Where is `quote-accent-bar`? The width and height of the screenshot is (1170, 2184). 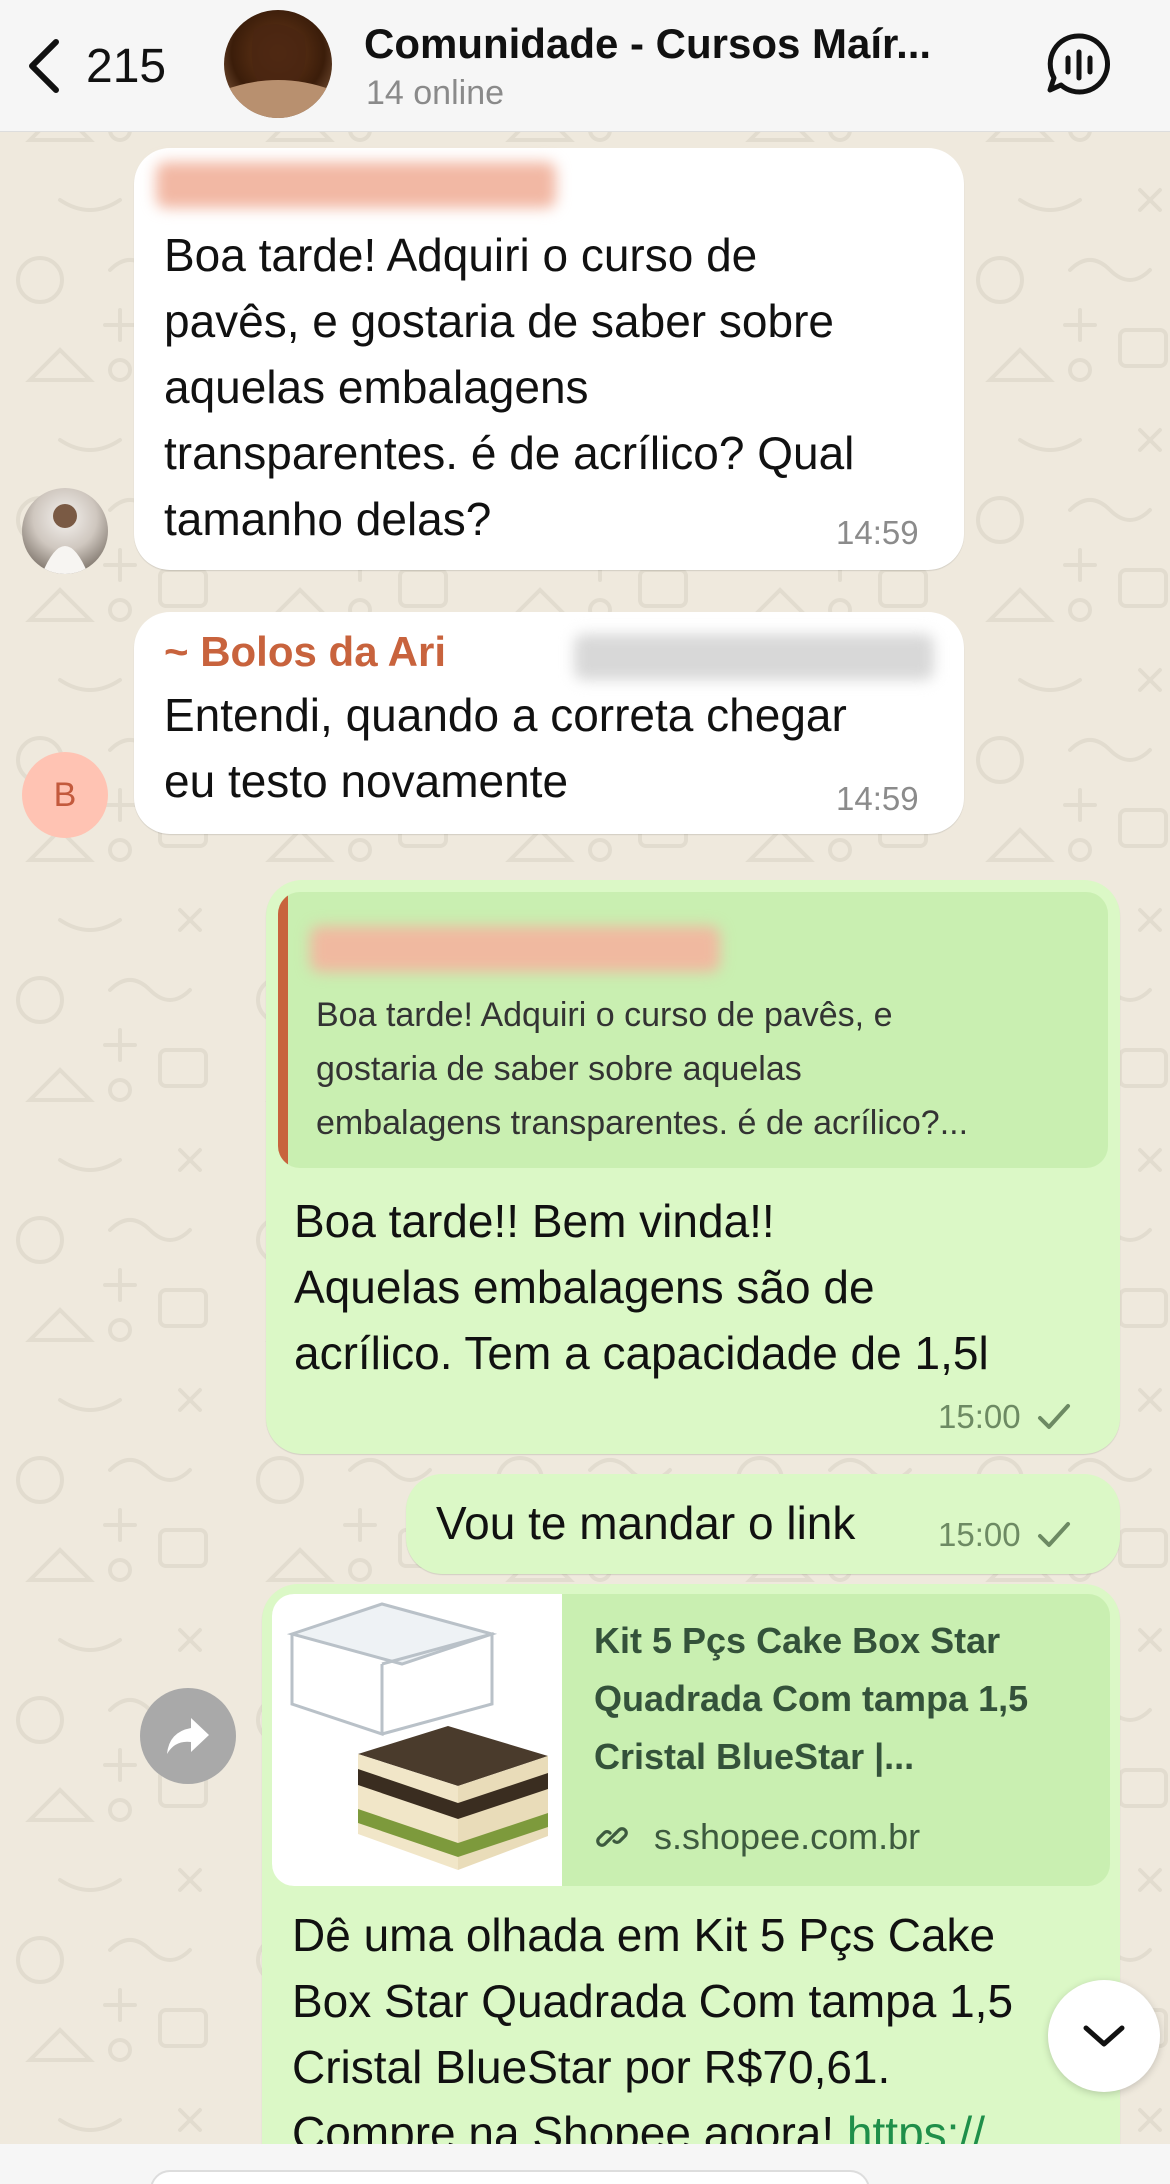
quote-accent-bar is located at coordinates (283, 1030).